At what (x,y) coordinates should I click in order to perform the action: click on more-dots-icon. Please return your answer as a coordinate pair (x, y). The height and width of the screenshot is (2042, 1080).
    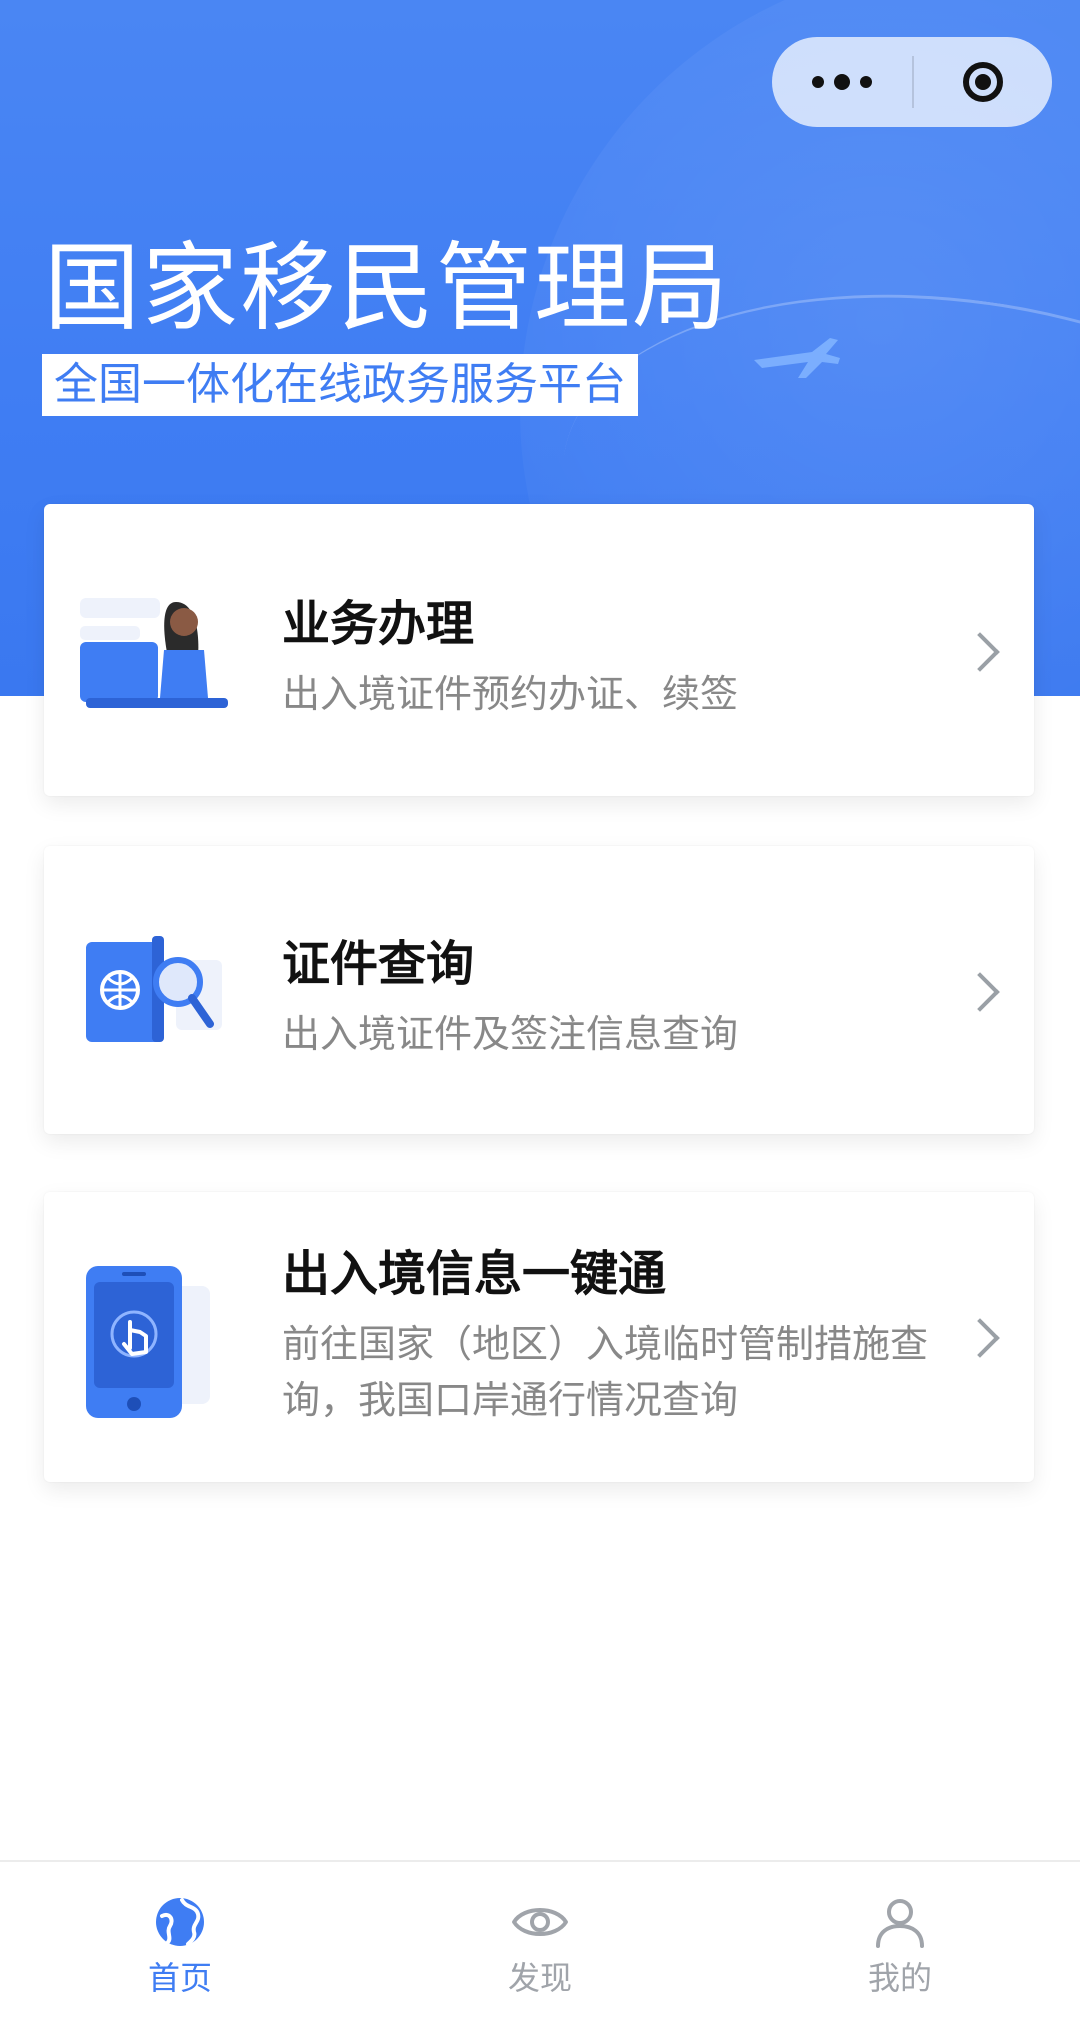
    Looking at the image, I should click on (842, 82).